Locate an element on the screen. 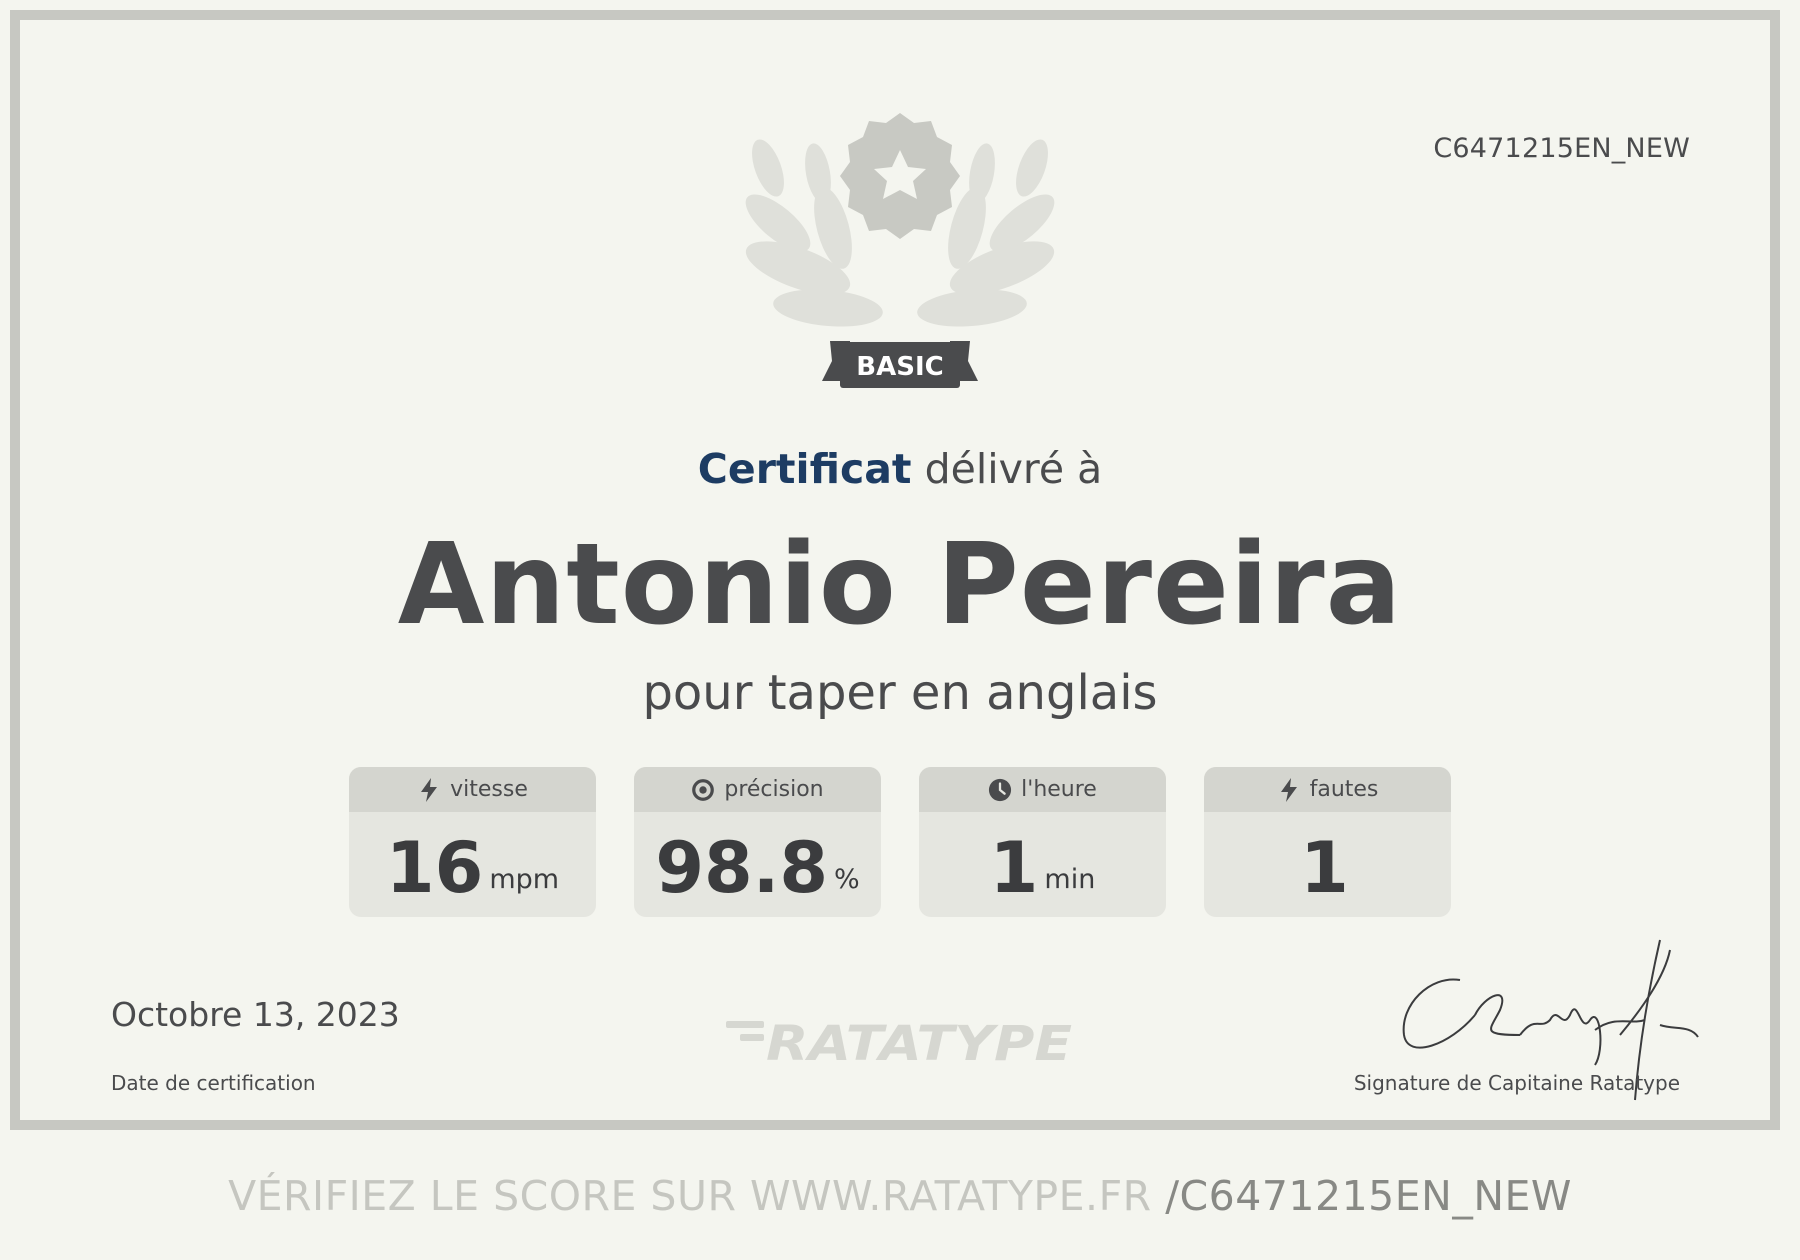  stat-value: 16 is located at coordinates (434, 867).